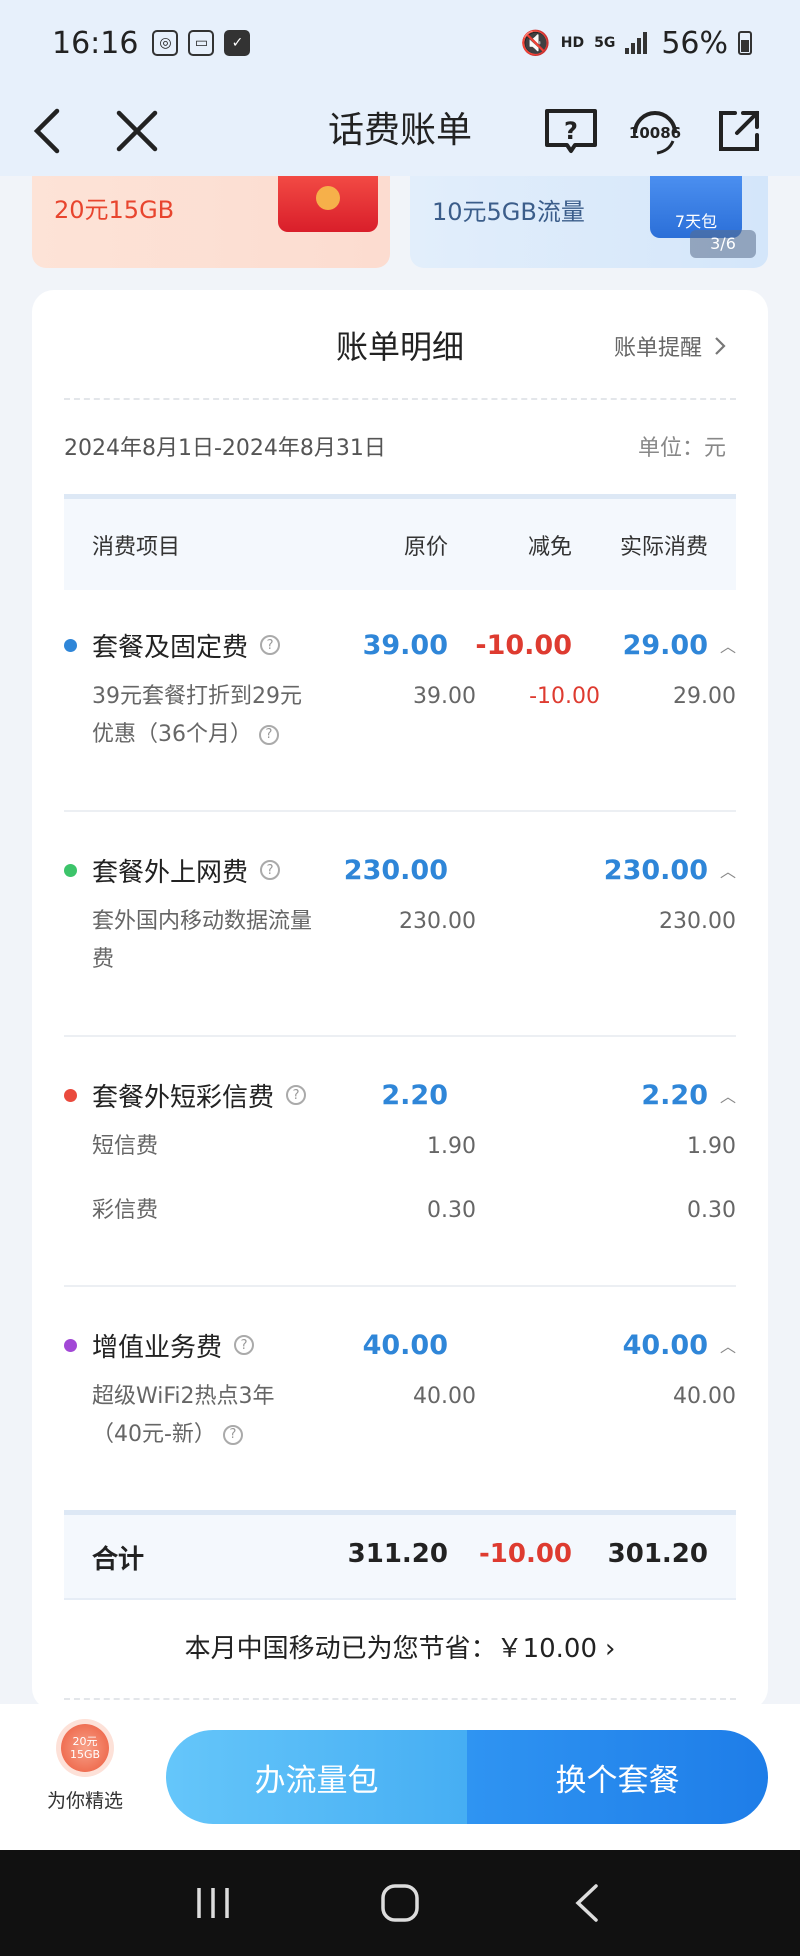 The height and width of the screenshot is (1956, 800). I want to click on divider, so click(400, 1699).